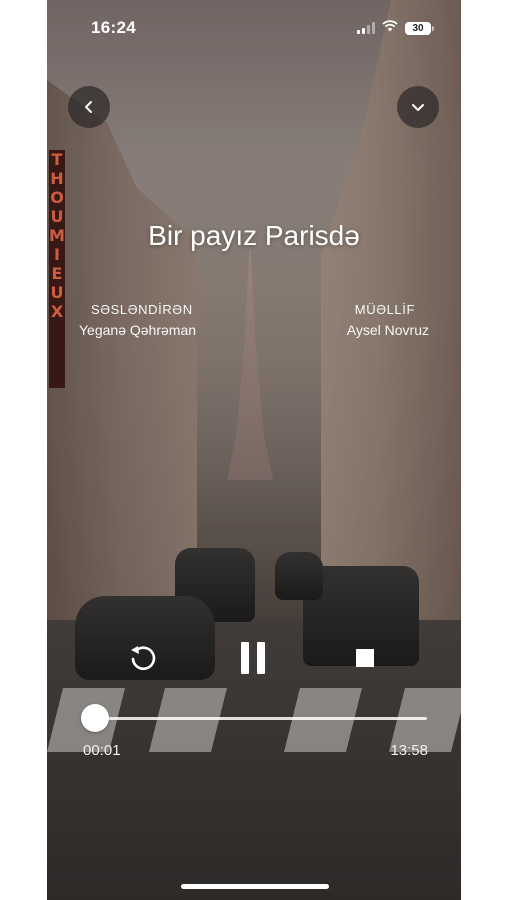 The image size is (507, 900). I want to click on author-name: Aysel Novruz, so click(387, 330).